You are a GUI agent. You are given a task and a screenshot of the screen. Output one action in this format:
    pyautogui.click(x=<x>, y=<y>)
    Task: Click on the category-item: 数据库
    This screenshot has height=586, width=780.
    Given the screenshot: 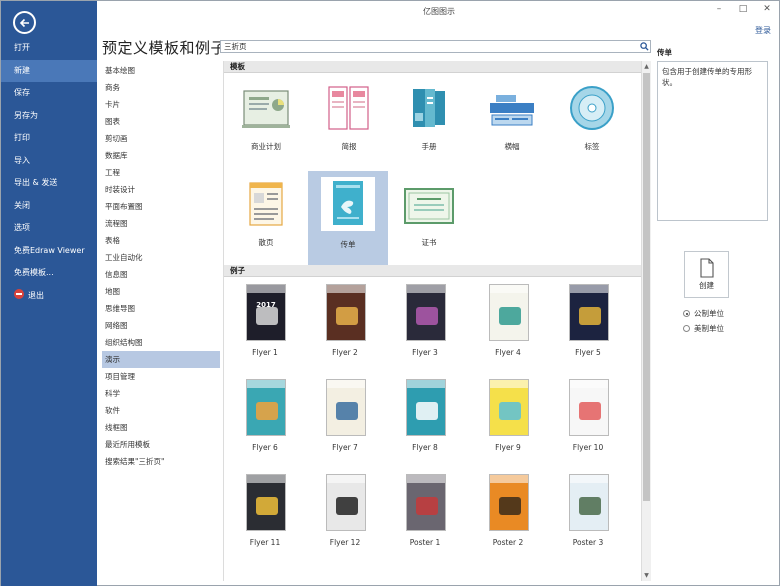 What is the action you would take?
    pyautogui.click(x=161, y=155)
    